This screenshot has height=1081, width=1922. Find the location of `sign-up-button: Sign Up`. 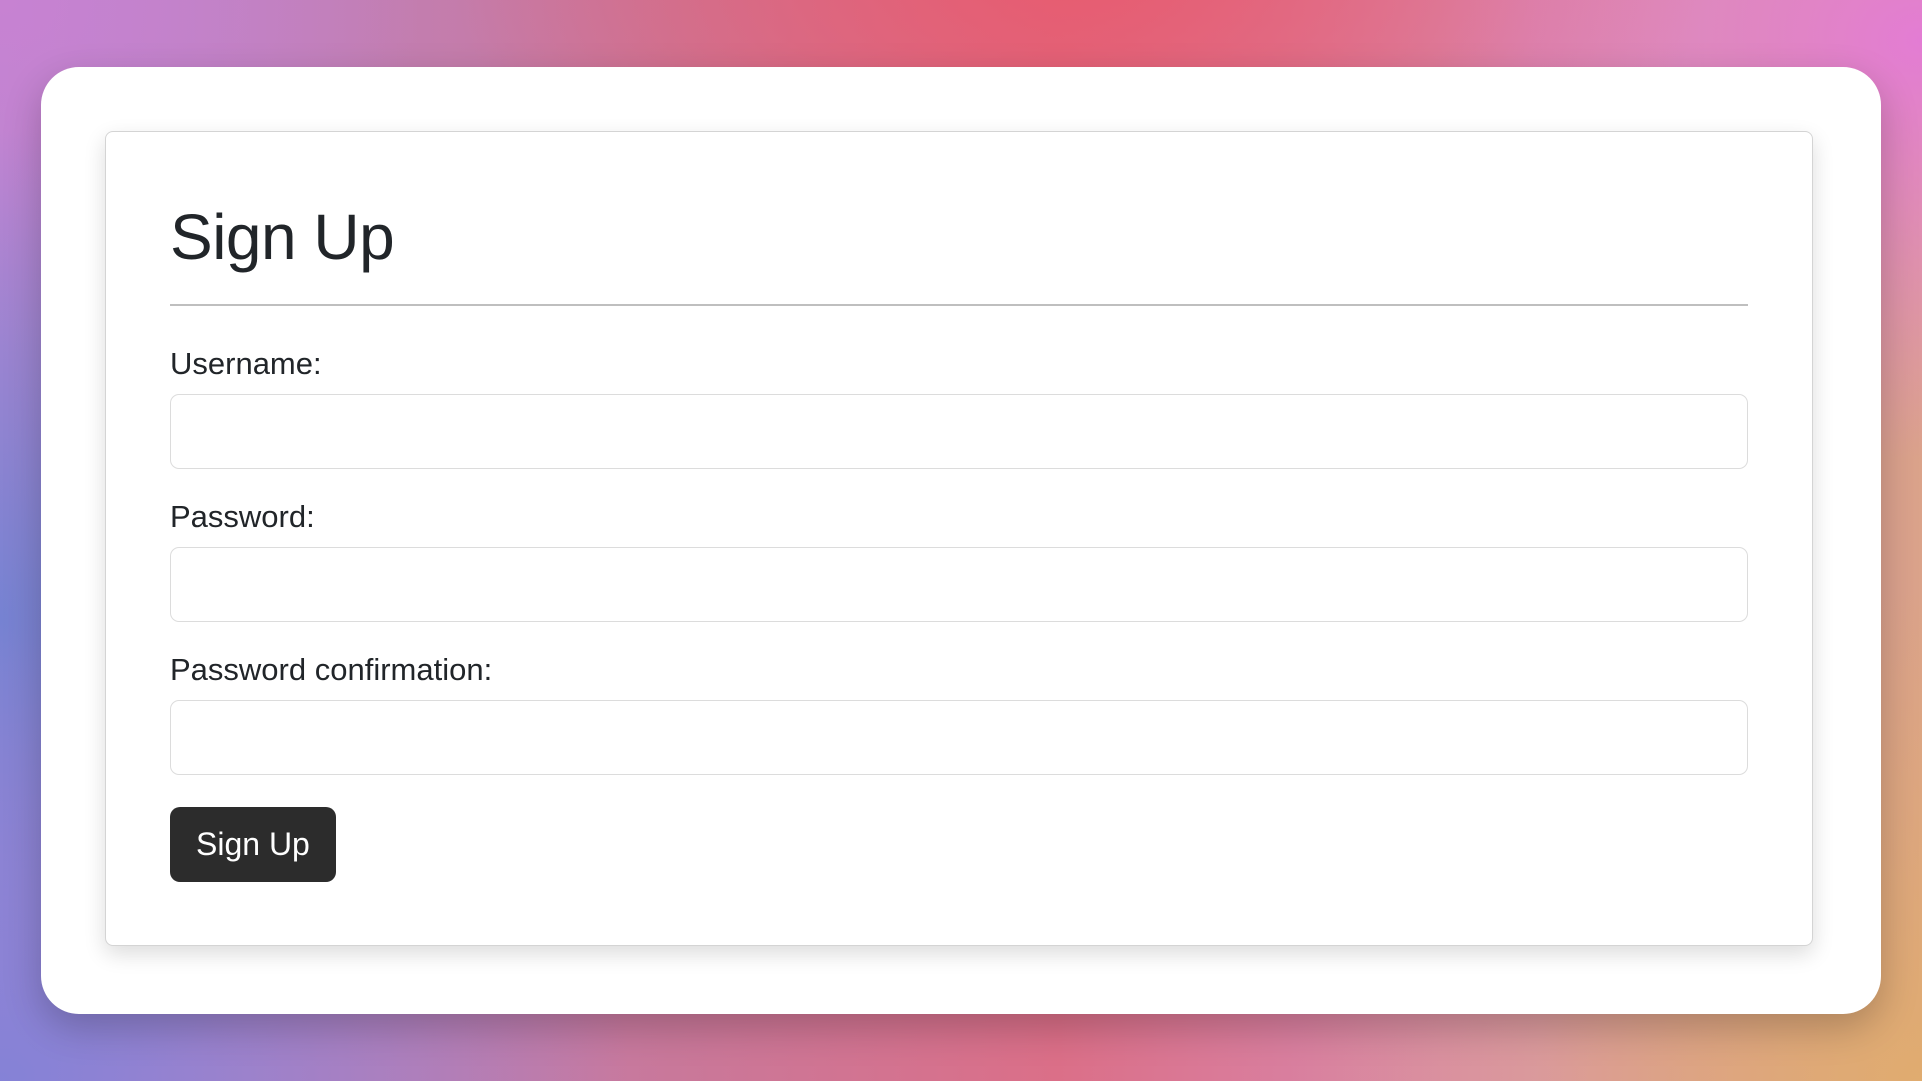

sign-up-button: Sign Up is located at coordinates (253, 844).